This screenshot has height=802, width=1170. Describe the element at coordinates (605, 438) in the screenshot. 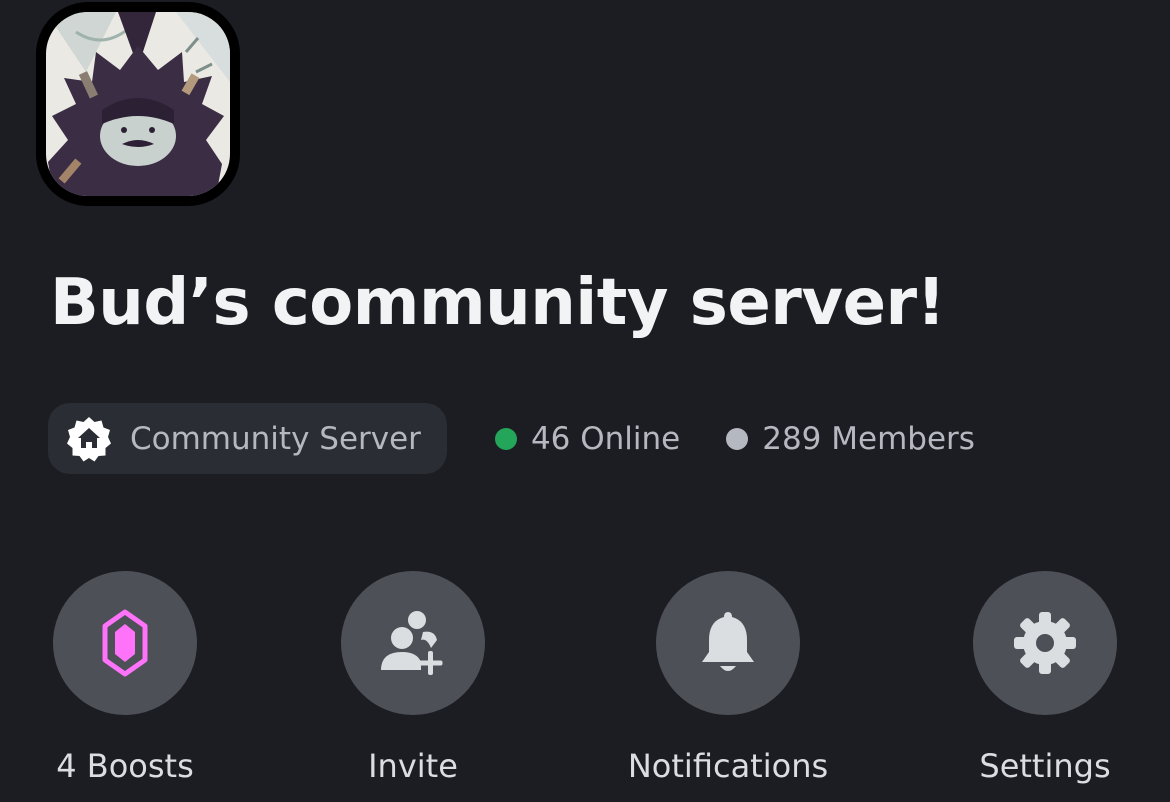

I see `online-count-label: 46 Online` at that location.